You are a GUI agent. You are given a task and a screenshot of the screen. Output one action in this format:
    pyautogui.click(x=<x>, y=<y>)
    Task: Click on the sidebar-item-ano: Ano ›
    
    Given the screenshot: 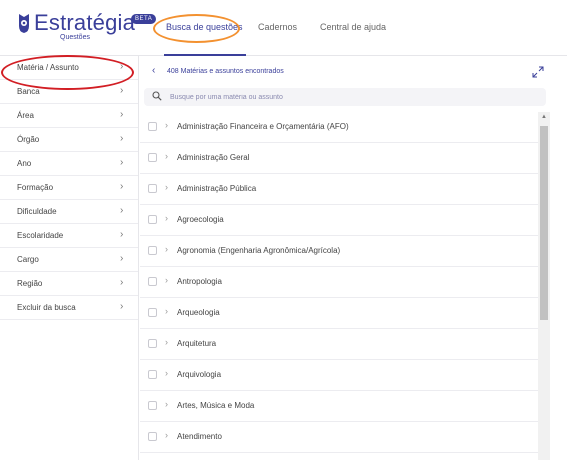 What is the action you would take?
    pyautogui.click(x=69, y=164)
    